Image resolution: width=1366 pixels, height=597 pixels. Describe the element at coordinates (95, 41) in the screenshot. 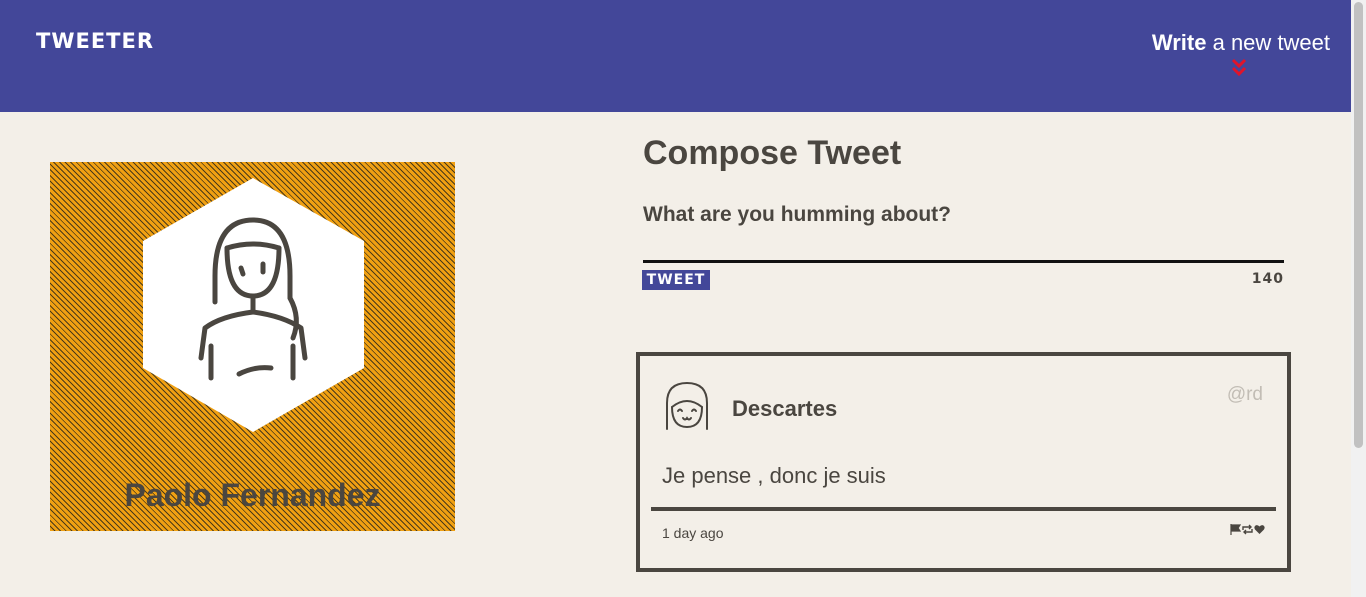

I see `brand-logo: TWEETER` at that location.